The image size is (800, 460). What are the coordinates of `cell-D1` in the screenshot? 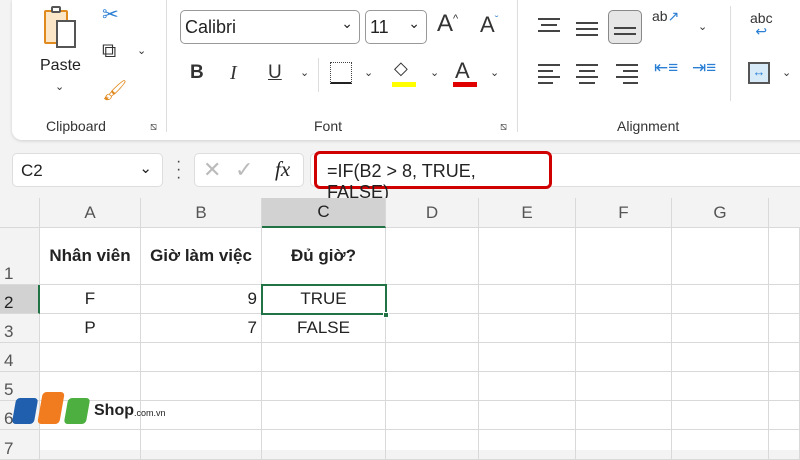 It's located at (432, 256).